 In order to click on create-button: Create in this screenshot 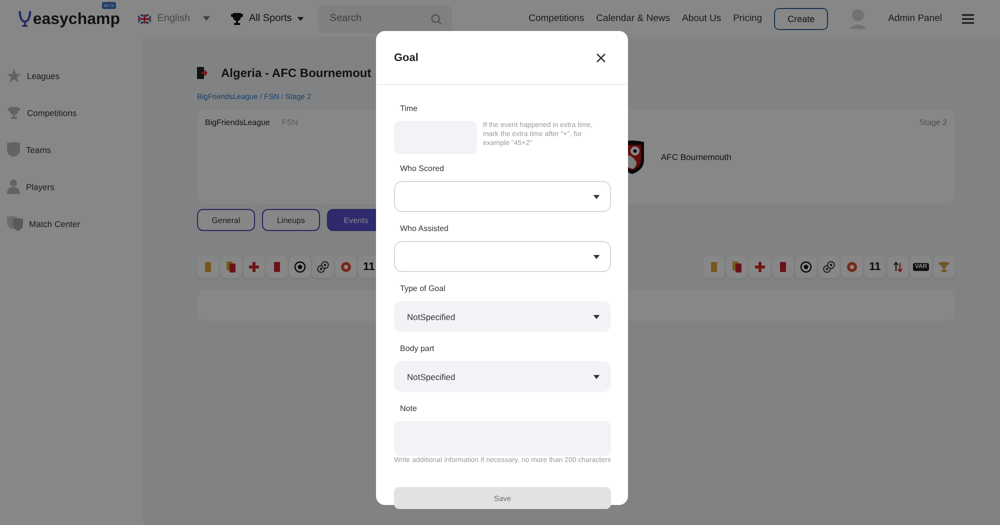, I will do `click(801, 19)`.